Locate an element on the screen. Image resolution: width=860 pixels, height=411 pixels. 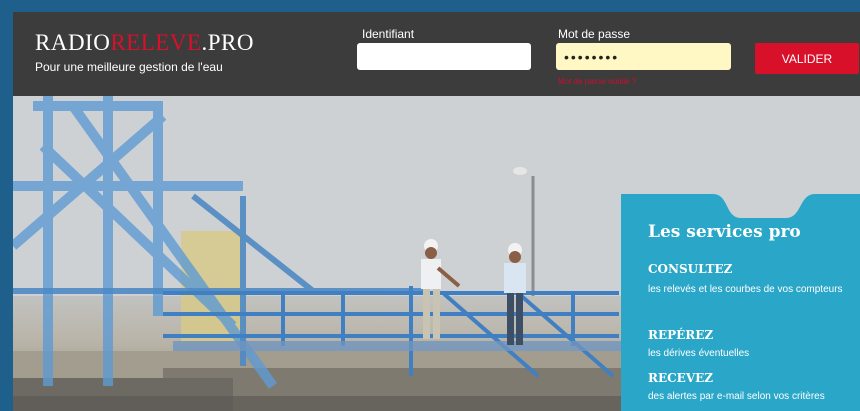
service-spot-heading: REPÉREZ is located at coordinates (681, 335).